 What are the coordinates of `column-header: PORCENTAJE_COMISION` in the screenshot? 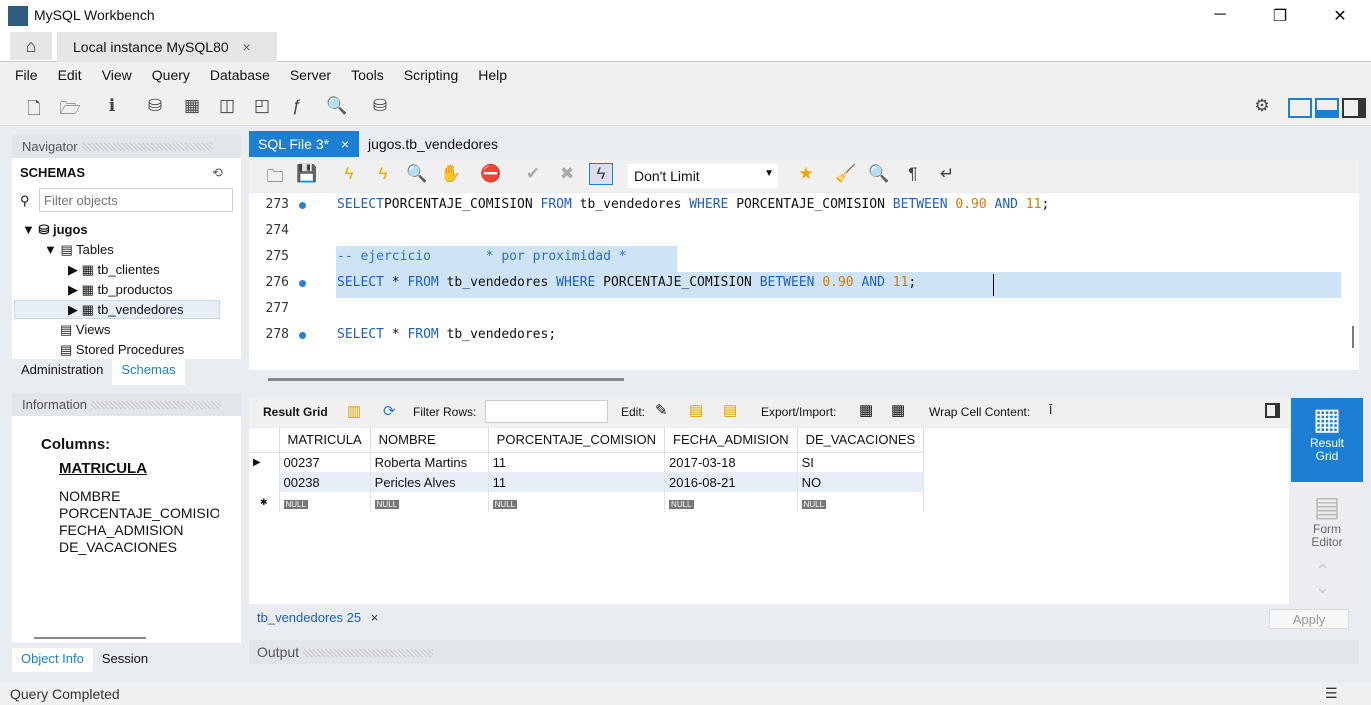 It's located at (577, 440).